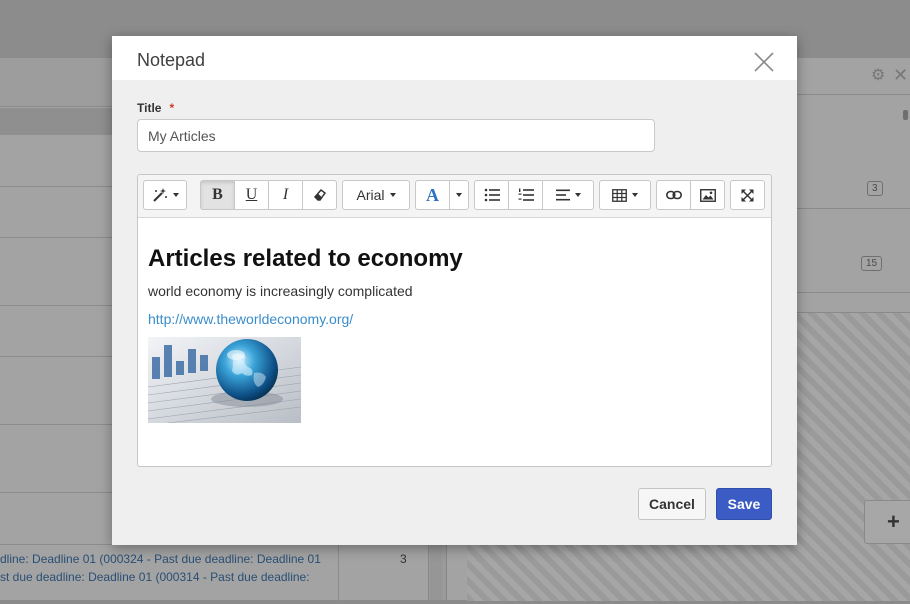  I want to click on align-dropdown-button, so click(568, 195).